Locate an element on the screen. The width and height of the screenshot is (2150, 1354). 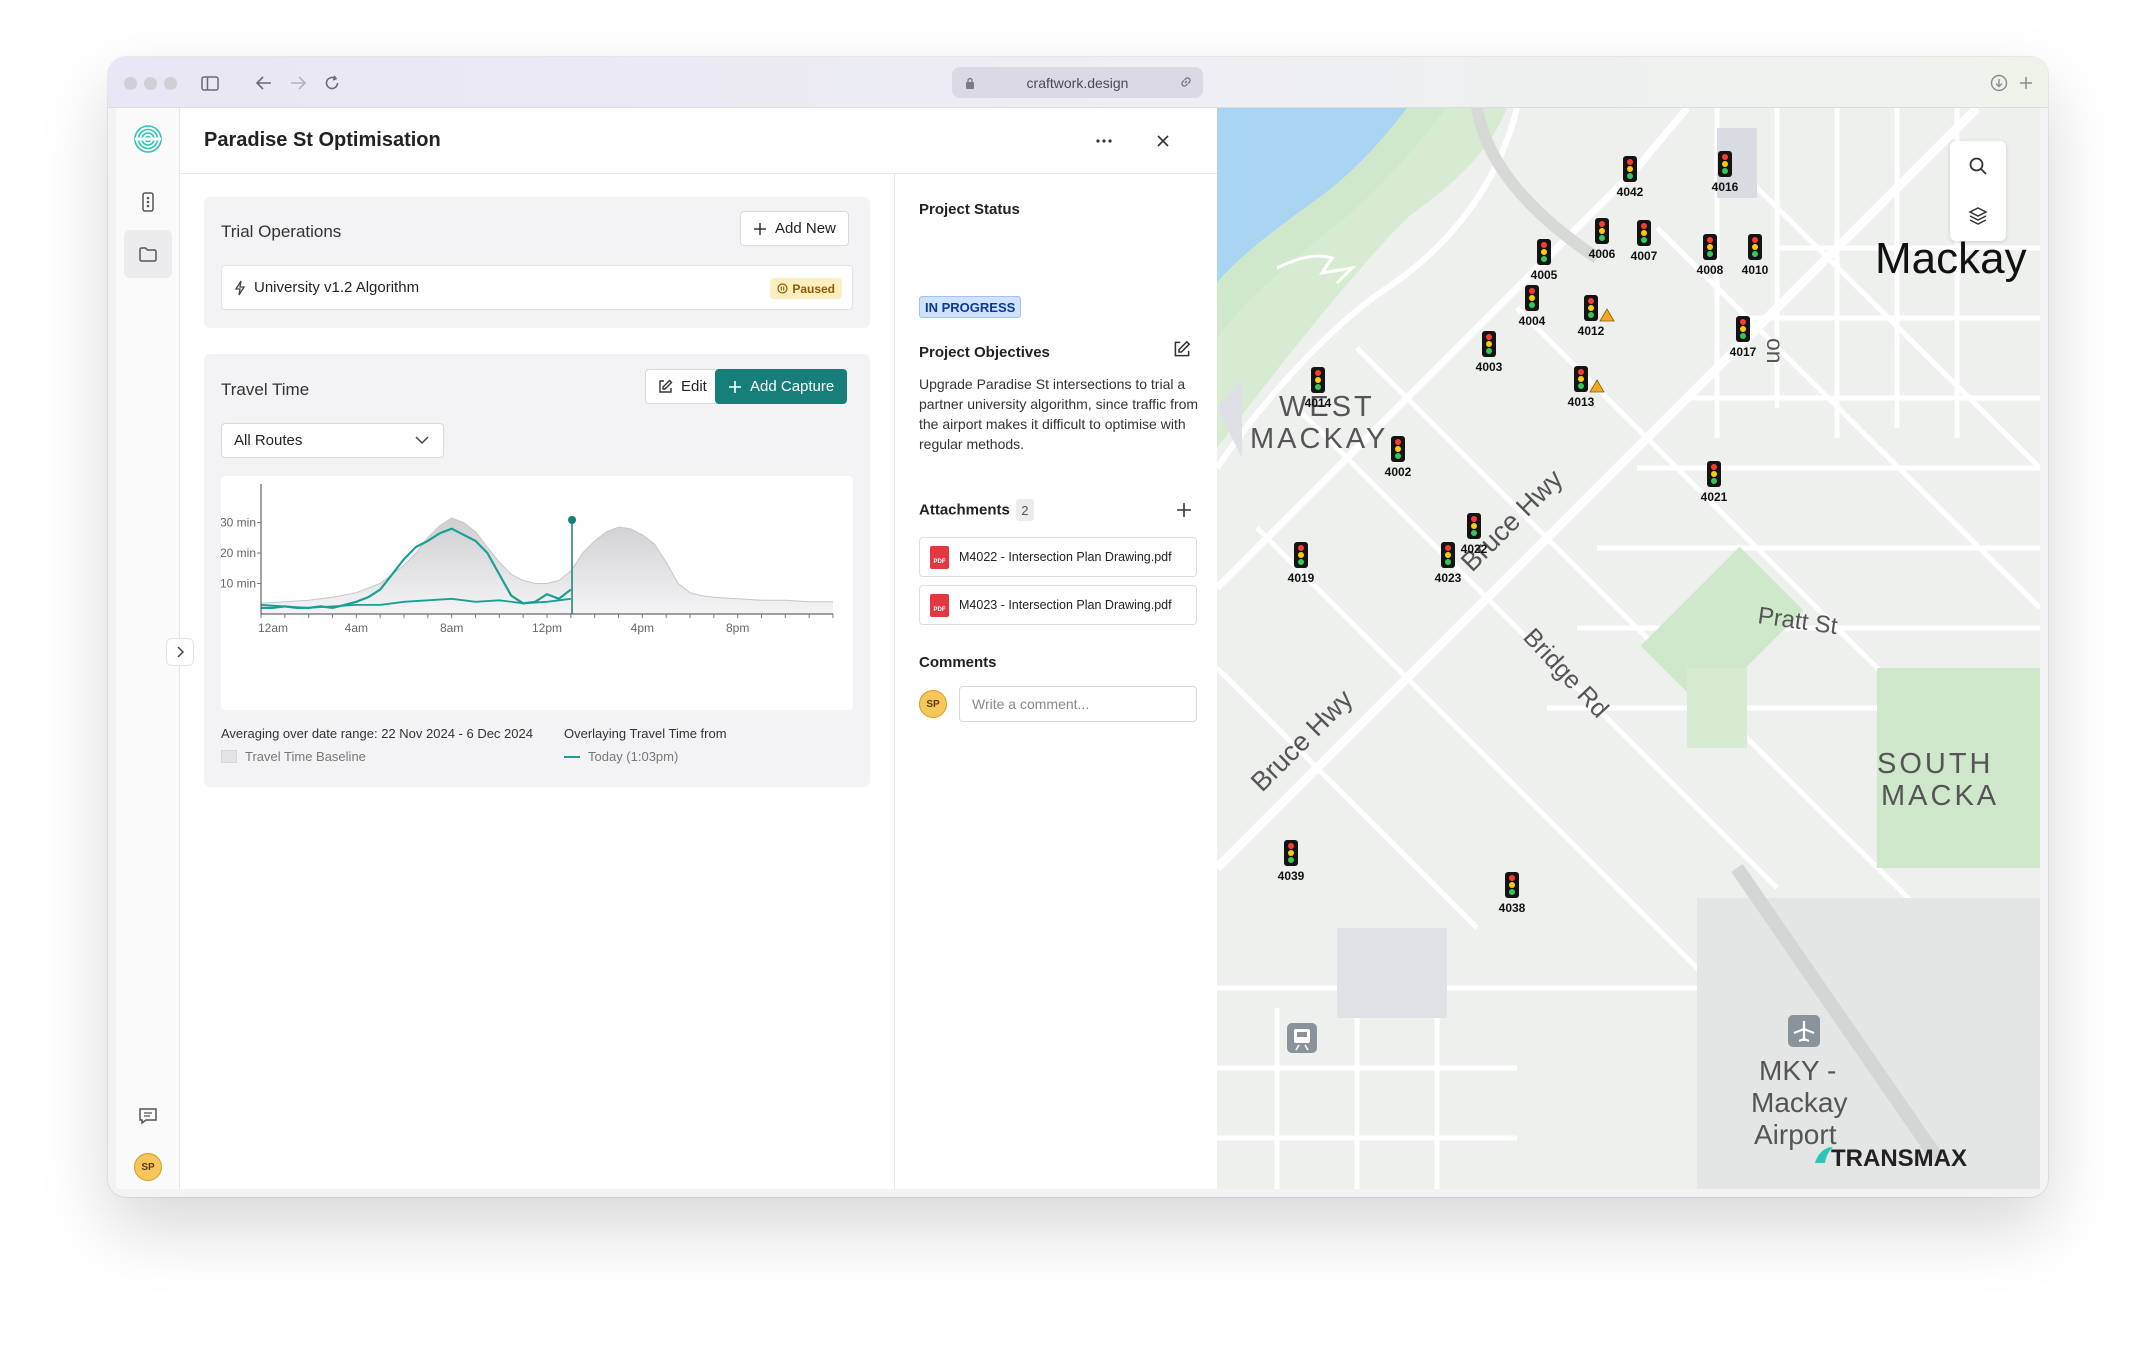
traffic-signal-id: 4017 is located at coordinates (1743, 352).